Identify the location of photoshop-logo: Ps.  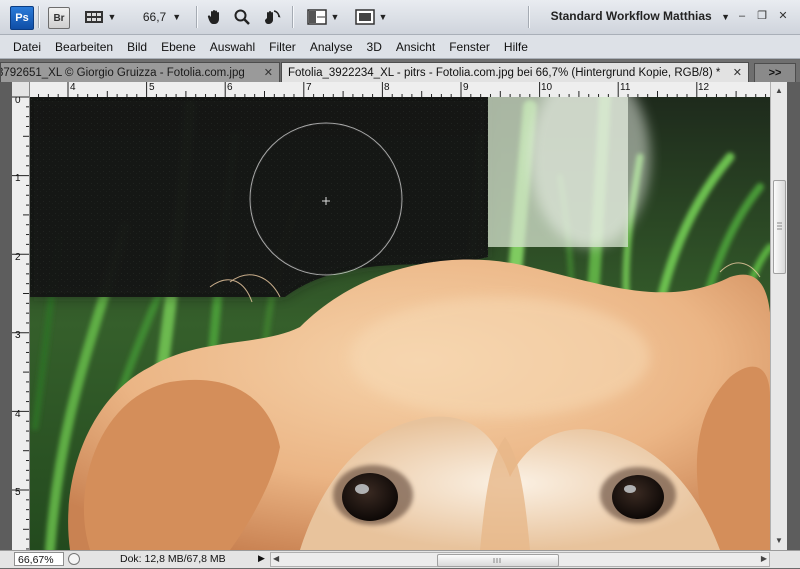
(22, 18).